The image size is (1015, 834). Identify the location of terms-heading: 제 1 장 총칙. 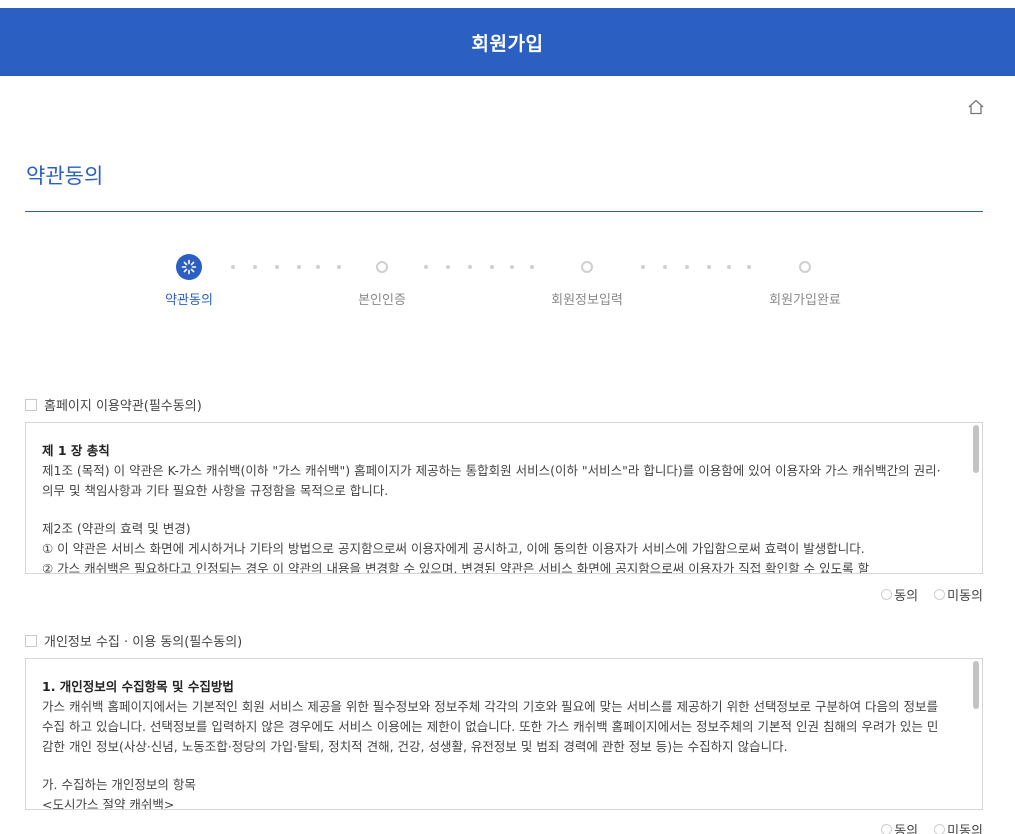
(76, 450).